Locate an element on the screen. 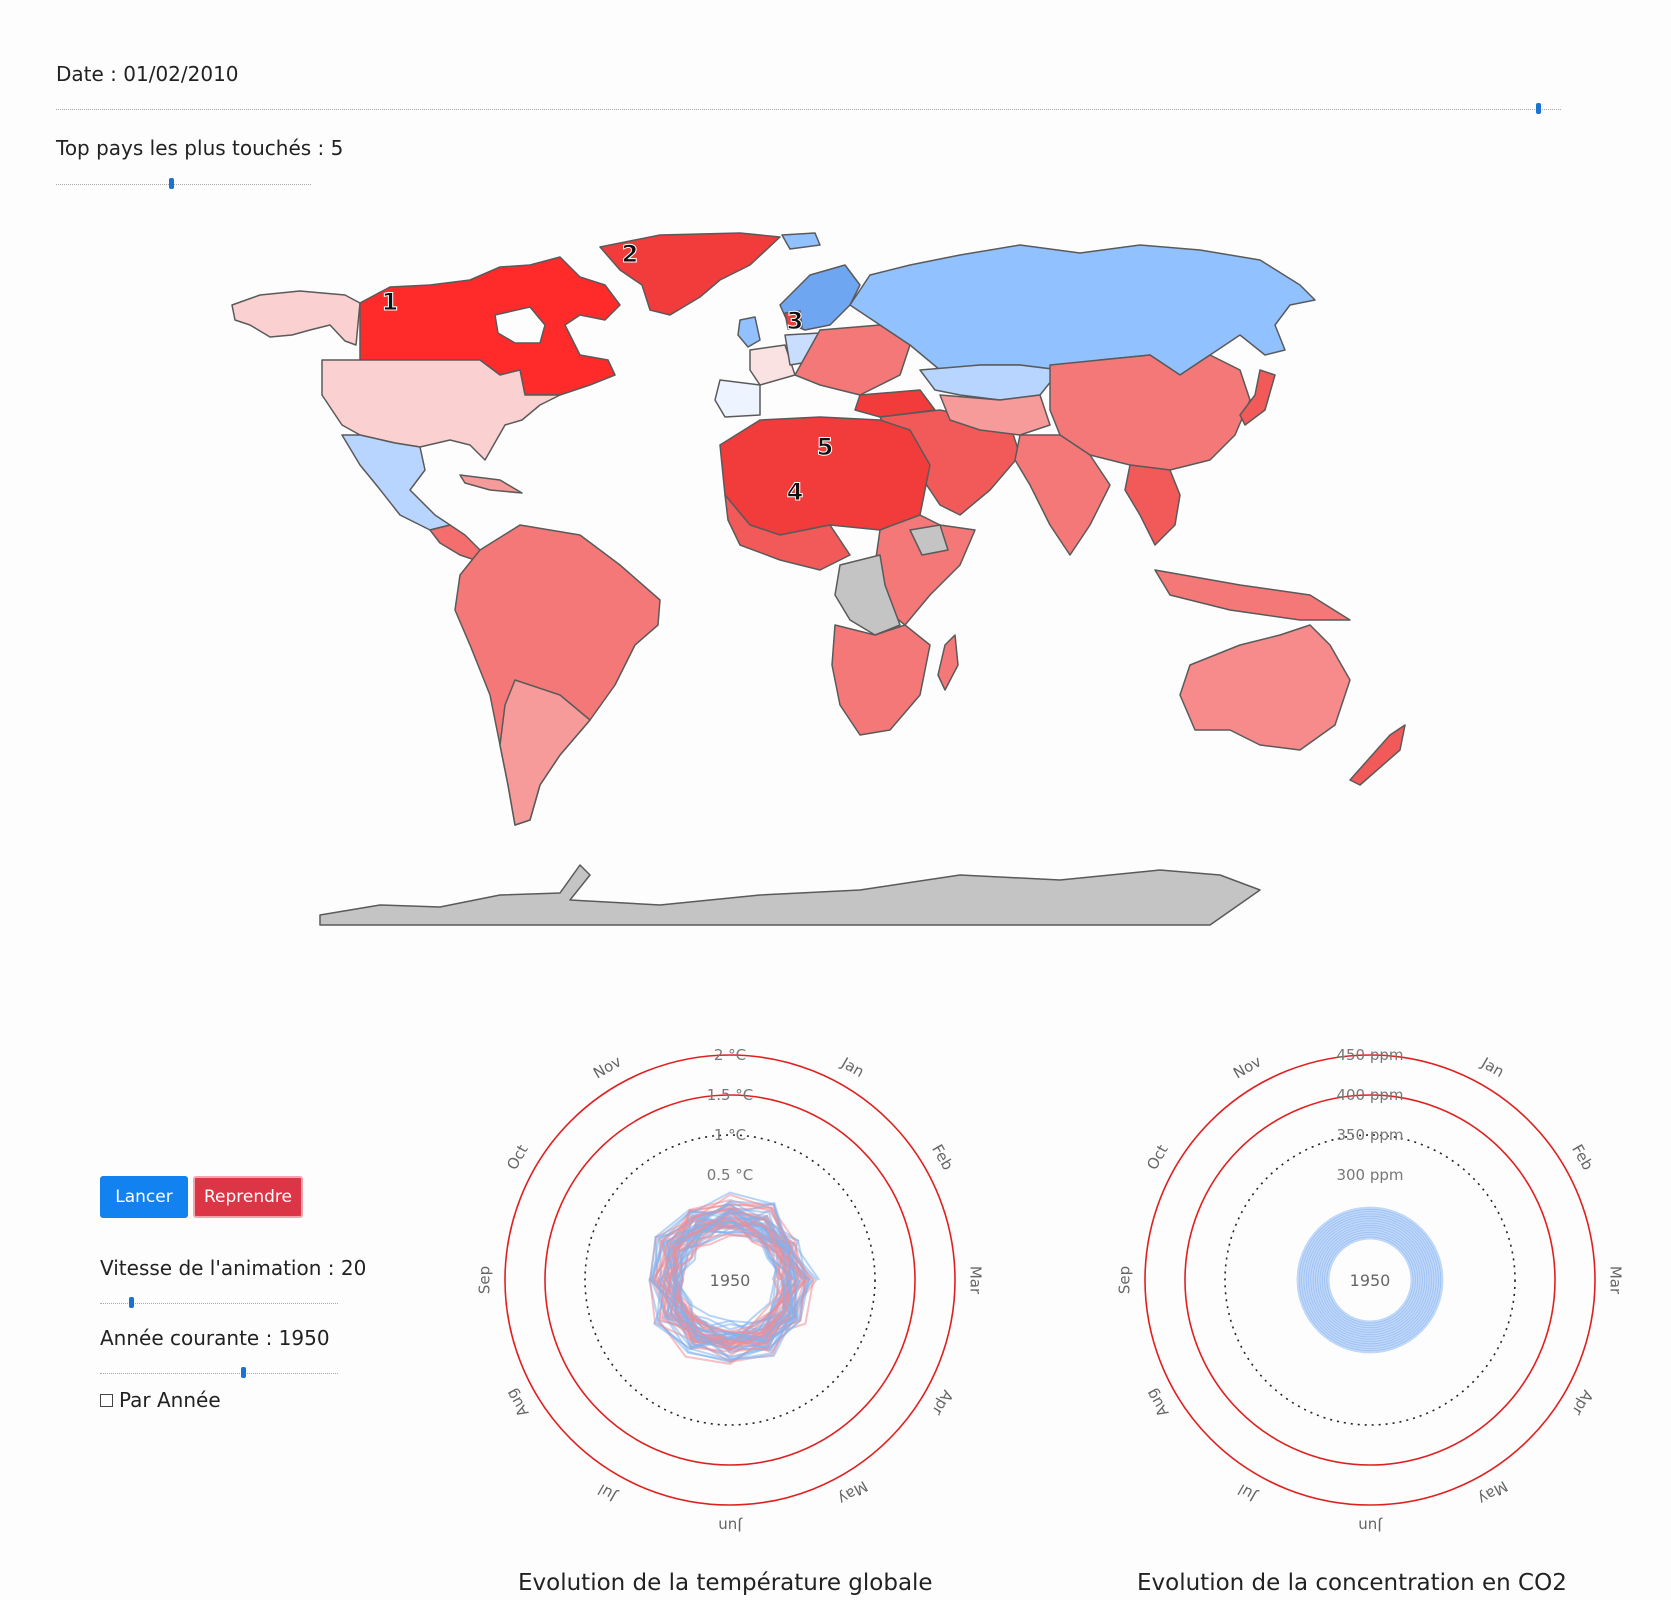 Image resolution: width=1671 pixels, height=1600 pixels. ring-label: 1 °C is located at coordinates (730, 1135).